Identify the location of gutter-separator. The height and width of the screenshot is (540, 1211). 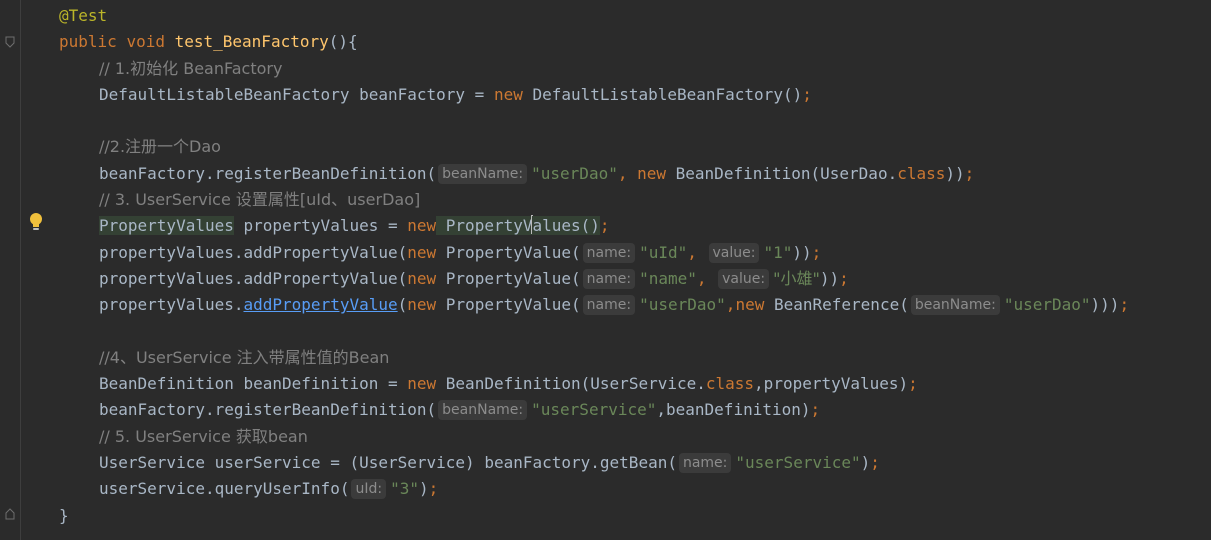
(20, 270).